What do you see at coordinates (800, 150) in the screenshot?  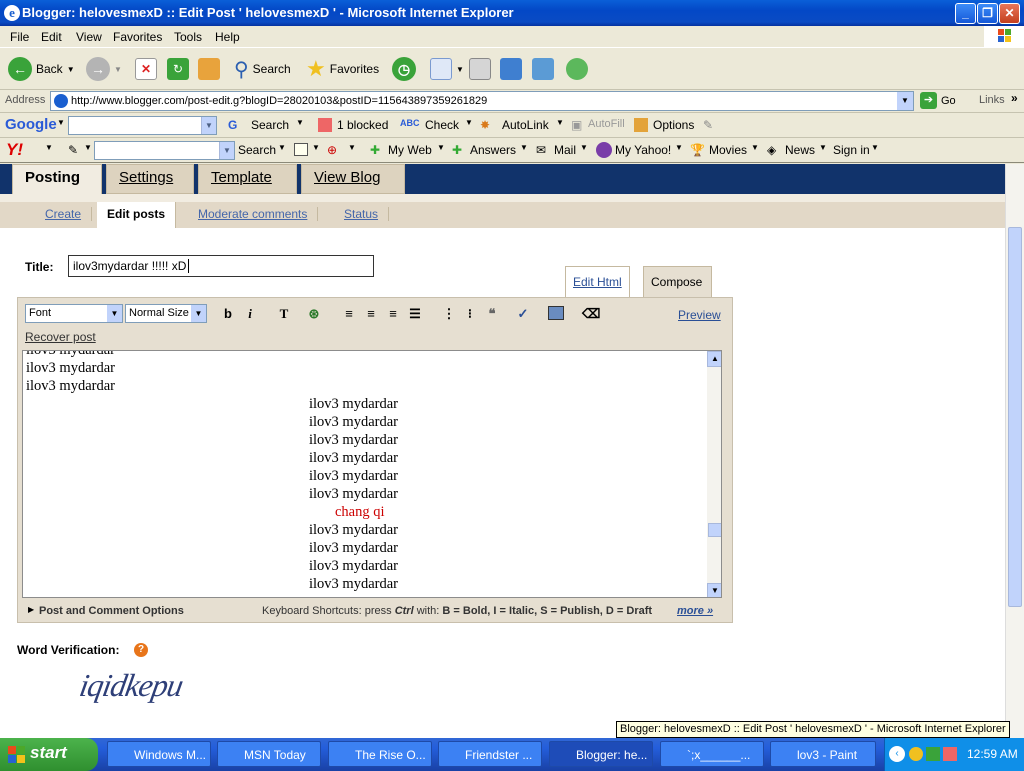 I see `news-button: News` at bounding box center [800, 150].